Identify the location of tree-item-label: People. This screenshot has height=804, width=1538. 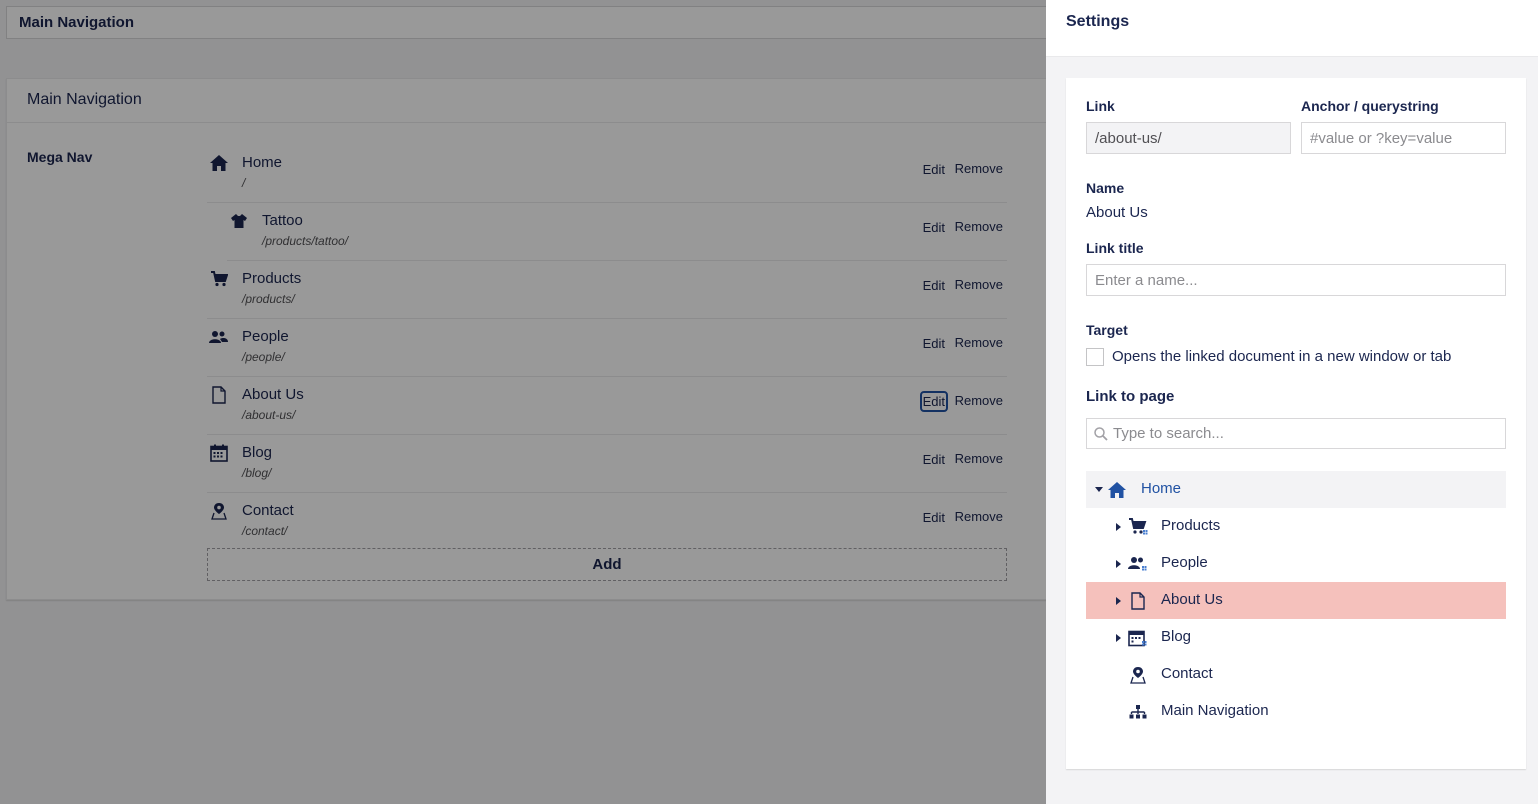
(1184, 562).